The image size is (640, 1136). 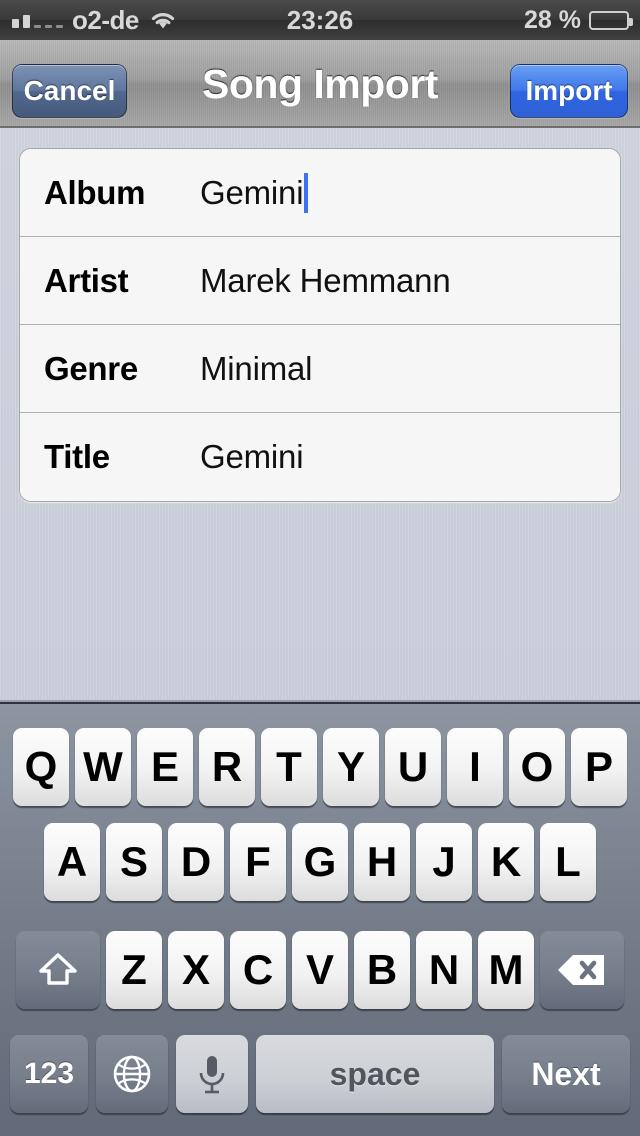 I want to click on carrier-label: o2-de, so click(x=105, y=19).